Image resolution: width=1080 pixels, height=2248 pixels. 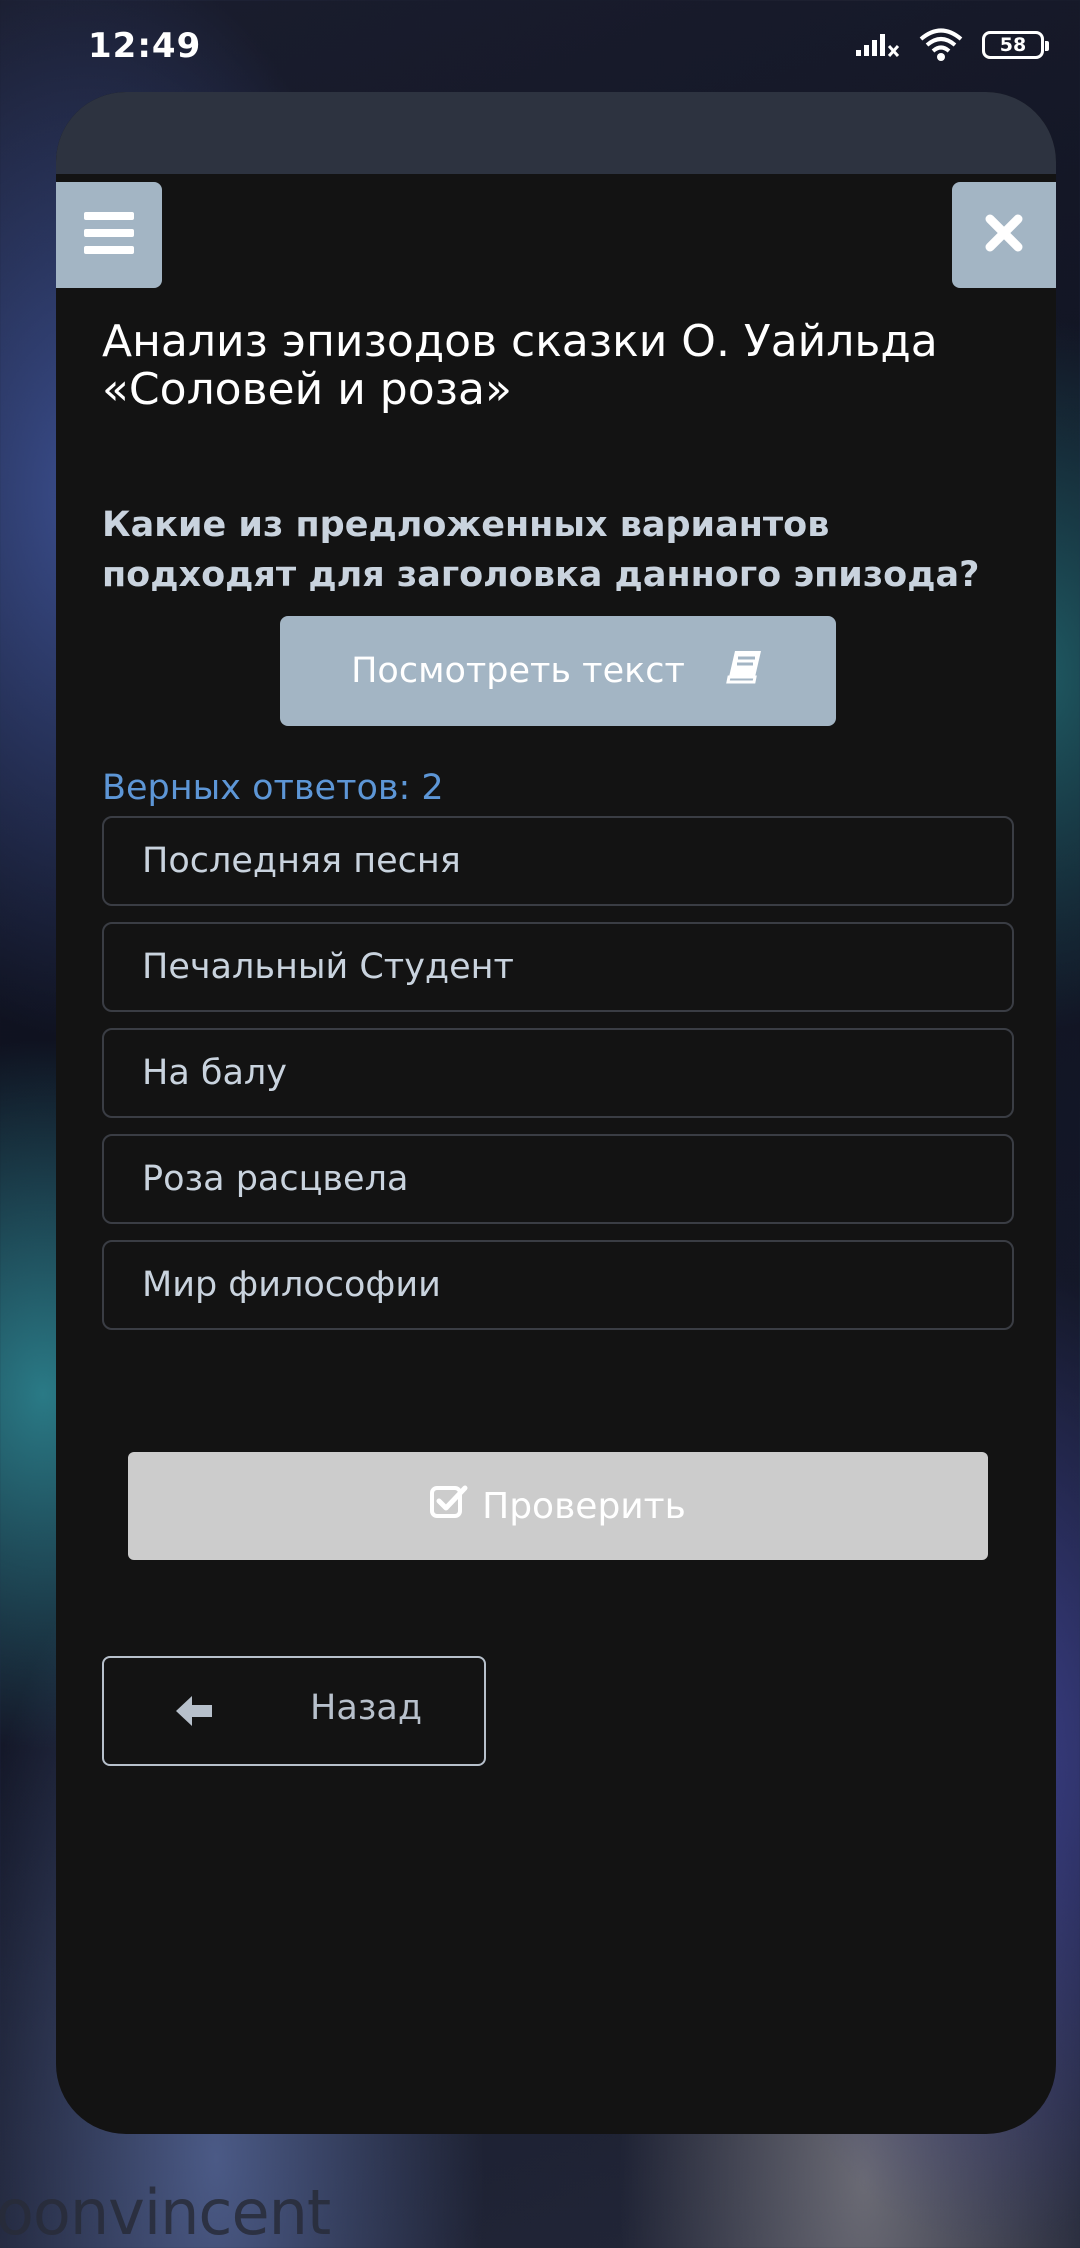 What do you see at coordinates (301, 861) in the screenshot?
I see `answer-option-label: Последняя песня` at bounding box center [301, 861].